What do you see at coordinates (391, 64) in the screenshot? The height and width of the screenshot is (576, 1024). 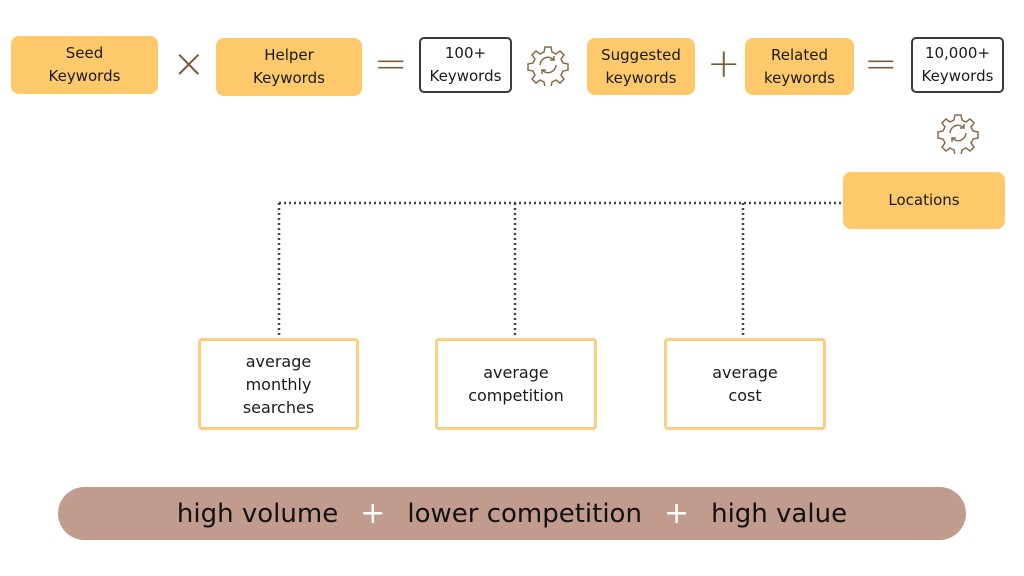 I see `equals-operator: =` at bounding box center [391, 64].